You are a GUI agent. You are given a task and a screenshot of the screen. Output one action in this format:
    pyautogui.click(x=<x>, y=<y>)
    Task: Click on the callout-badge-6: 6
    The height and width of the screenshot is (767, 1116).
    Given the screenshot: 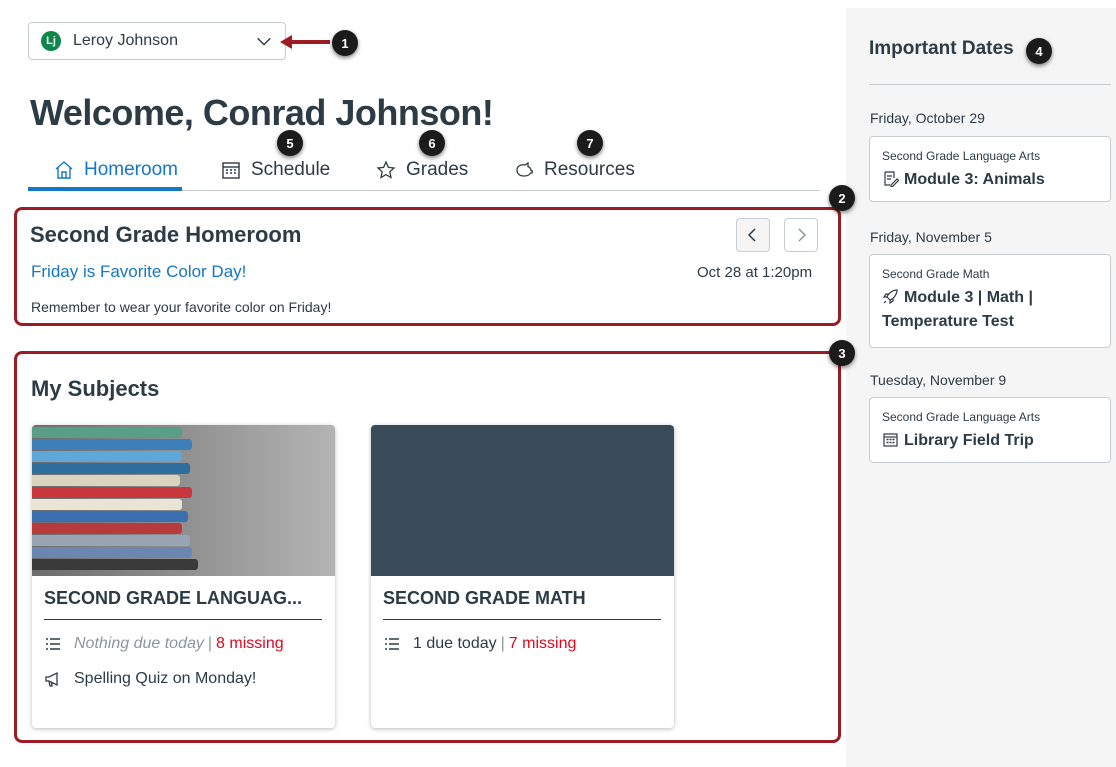 What is the action you would take?
    pyautogui.click(x=432, y=143)
    